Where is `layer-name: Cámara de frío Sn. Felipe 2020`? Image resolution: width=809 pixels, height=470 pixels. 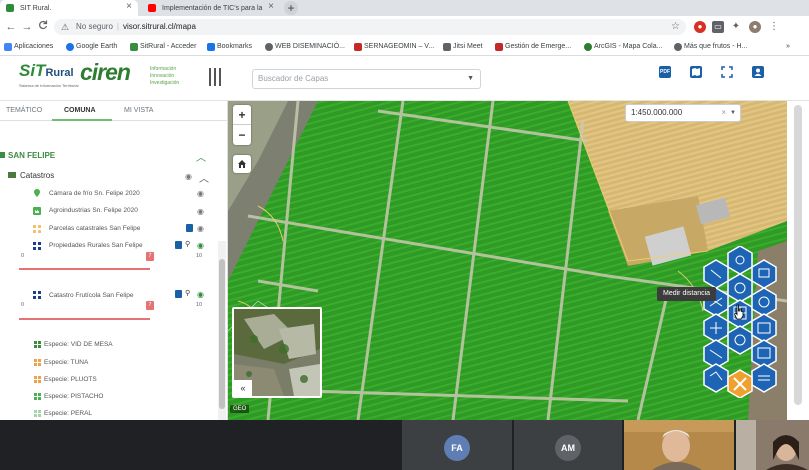 layer-name: Cámara de frío Sn. Felipe 2020 is located at coordinates (94, 193).